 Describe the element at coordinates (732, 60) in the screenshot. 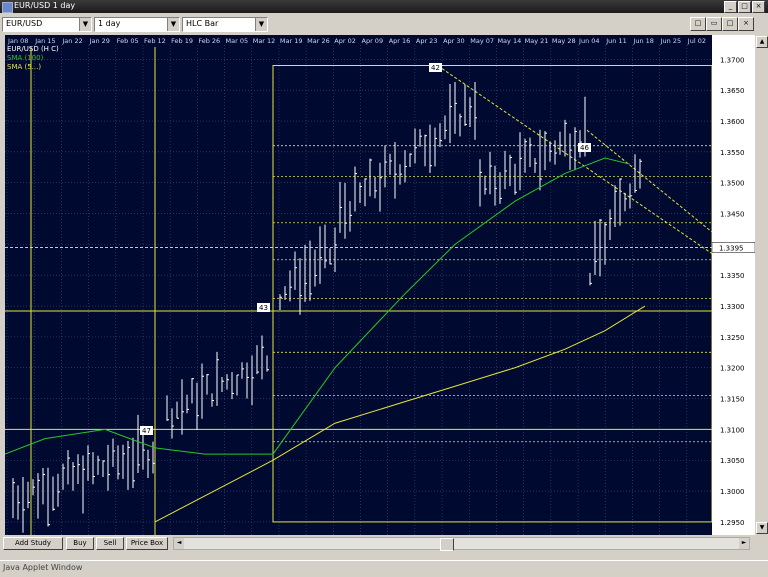

I see `price-tick-label: 1.3700` at that location.